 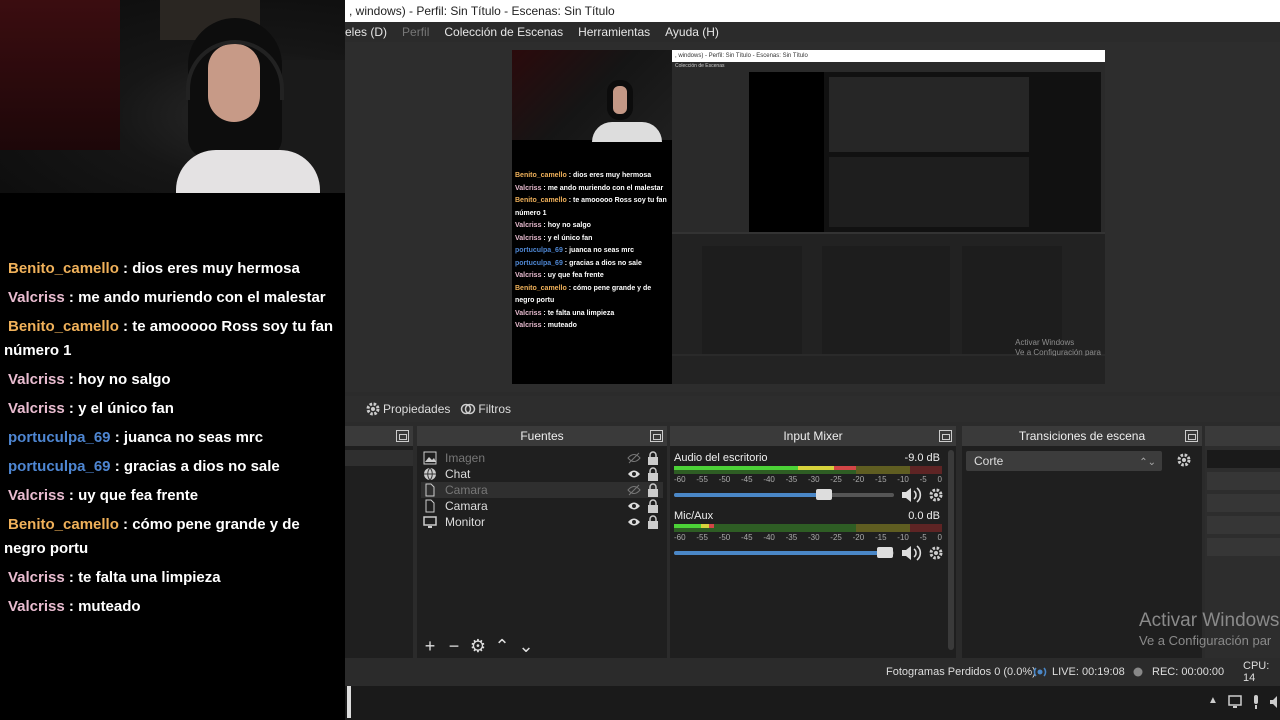 What do you see at coordinates (694, 526) in the screenshot?
I see `volume-meter-fill` at bounding box center [694, 526].